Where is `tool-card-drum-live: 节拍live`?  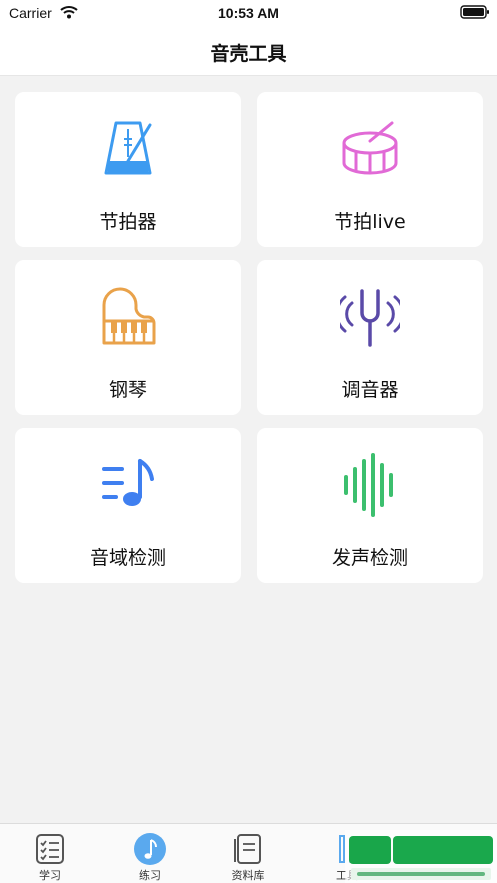 tool-card-drum-live: 节拍live is located at coordinates (370, 169).